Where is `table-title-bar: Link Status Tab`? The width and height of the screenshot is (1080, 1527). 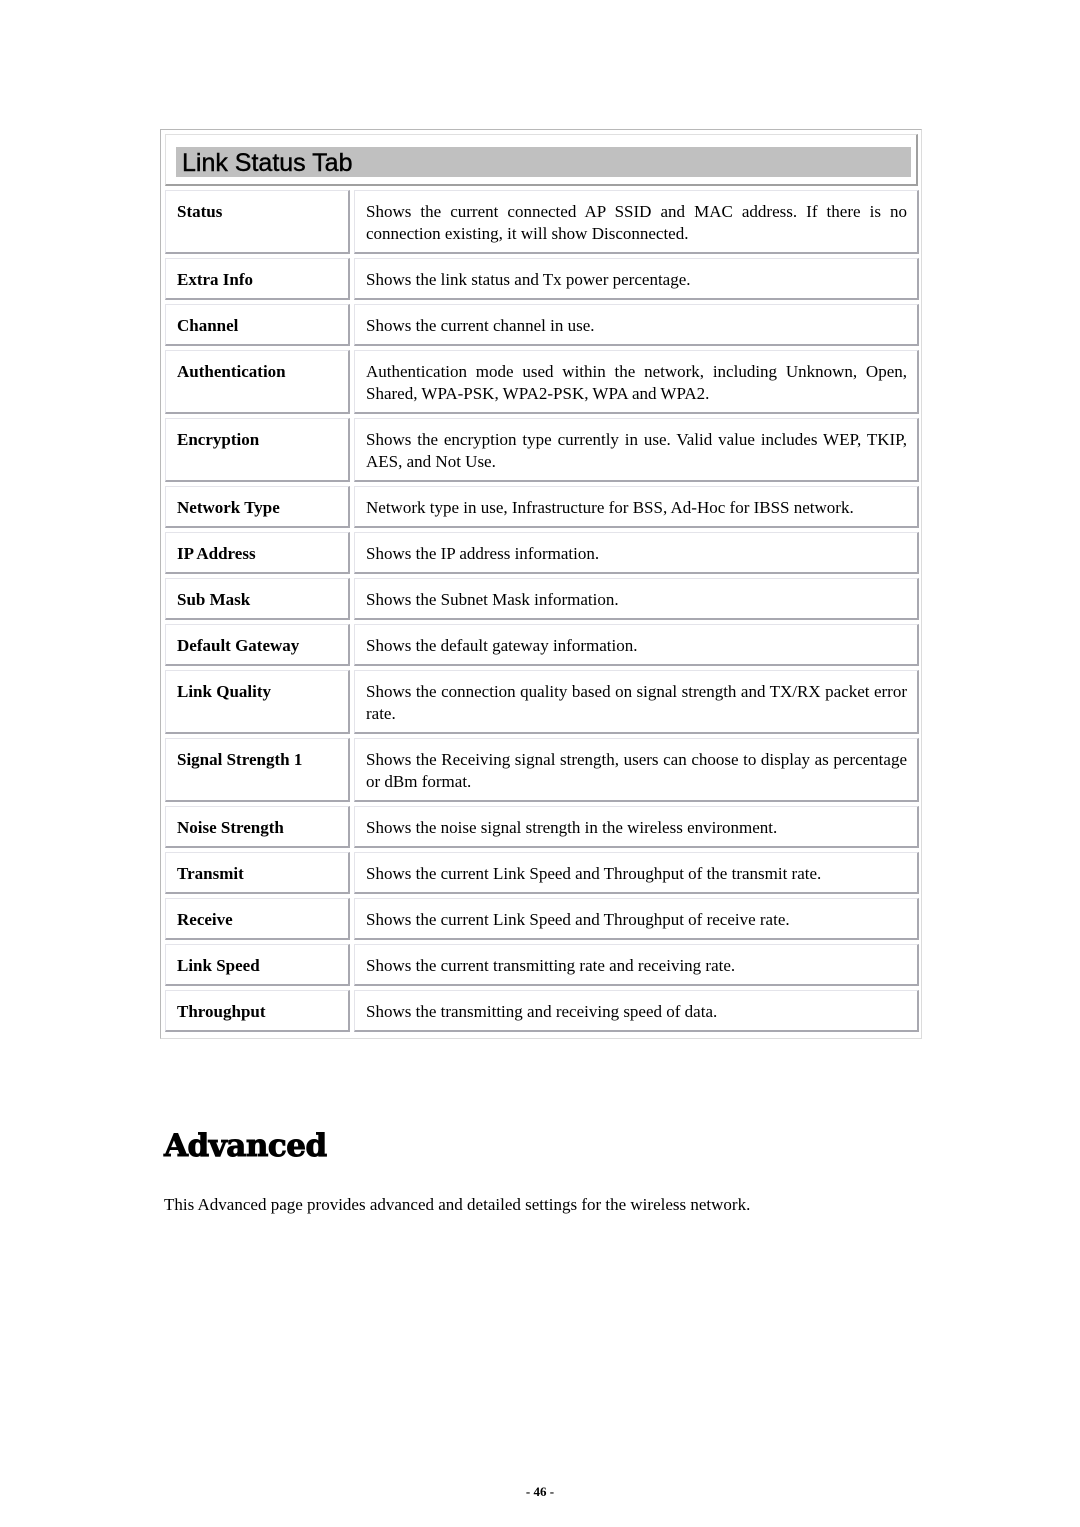
table-title-bar: Link Status Tab is located at coordinates (543, 162).